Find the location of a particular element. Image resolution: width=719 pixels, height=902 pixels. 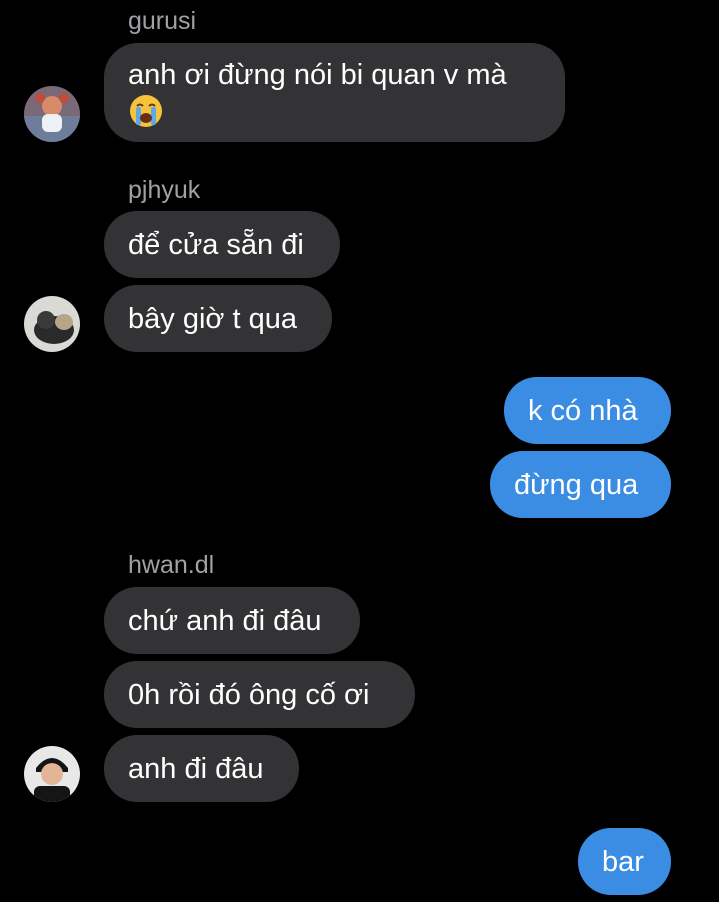

message-bubble-outgoing: bar is located at coordinates (624, 861).